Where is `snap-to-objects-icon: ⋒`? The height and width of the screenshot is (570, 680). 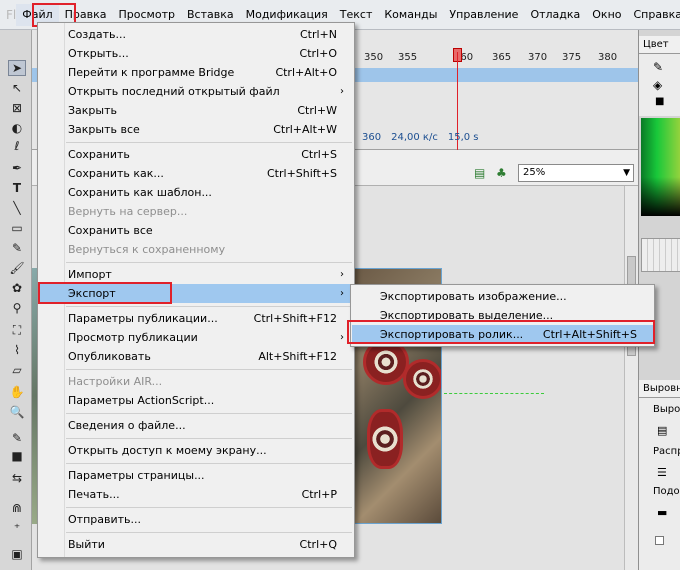 snap-to-objects-icon: ⋒ is located at coordinates (17, 508).